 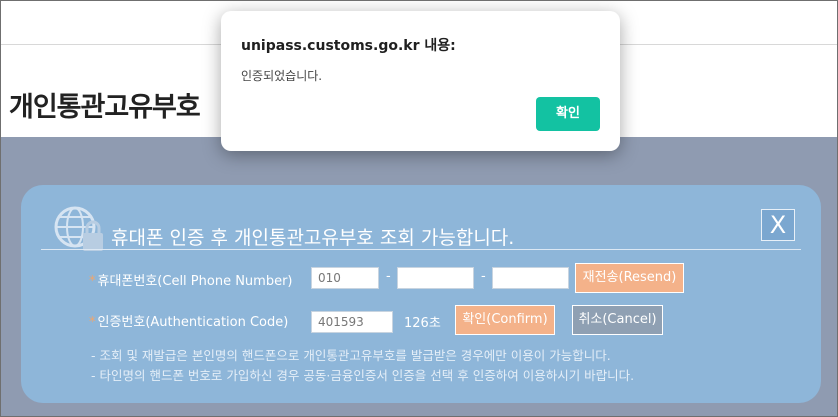 I want to click on heading-divider, so click(x=421, y=249).